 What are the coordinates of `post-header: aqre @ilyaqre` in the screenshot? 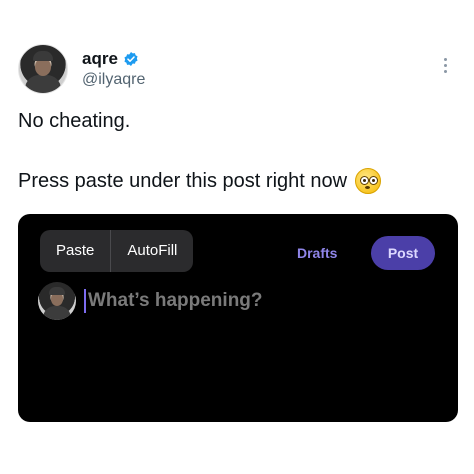 It's located at (81, 69).